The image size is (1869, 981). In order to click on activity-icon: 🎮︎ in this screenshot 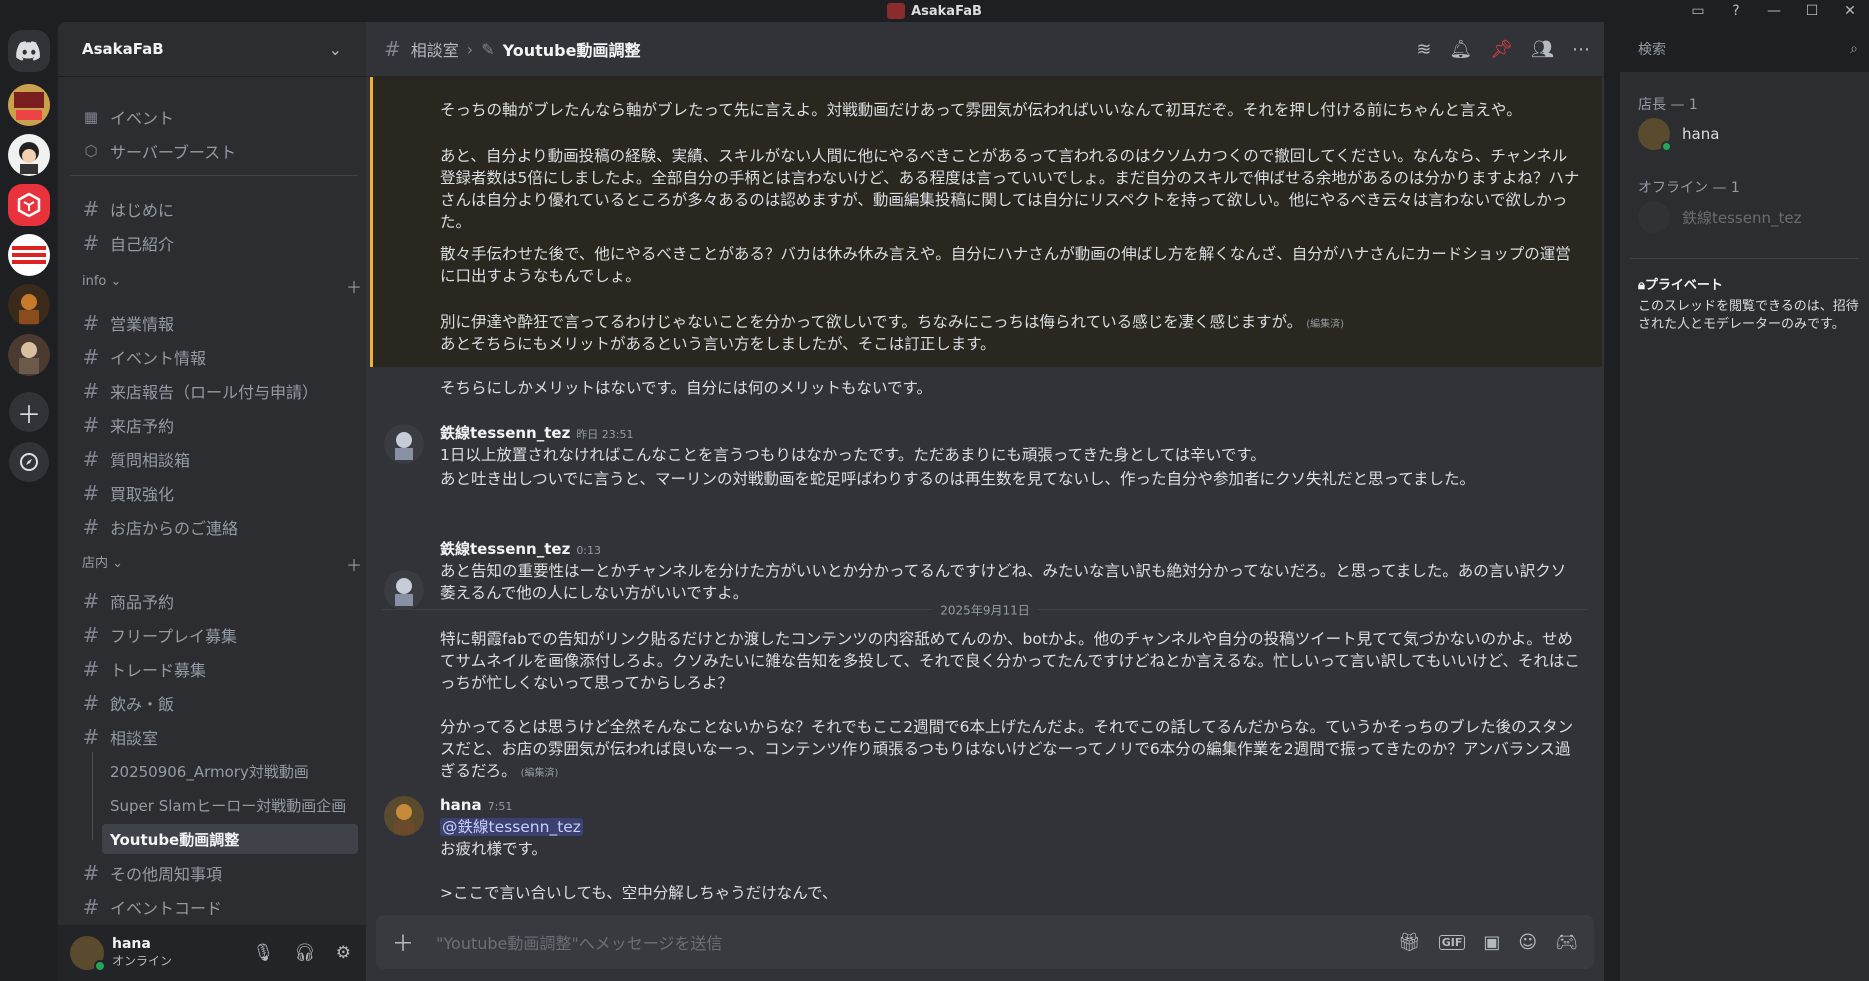, I will do `click(1566, 942)`.